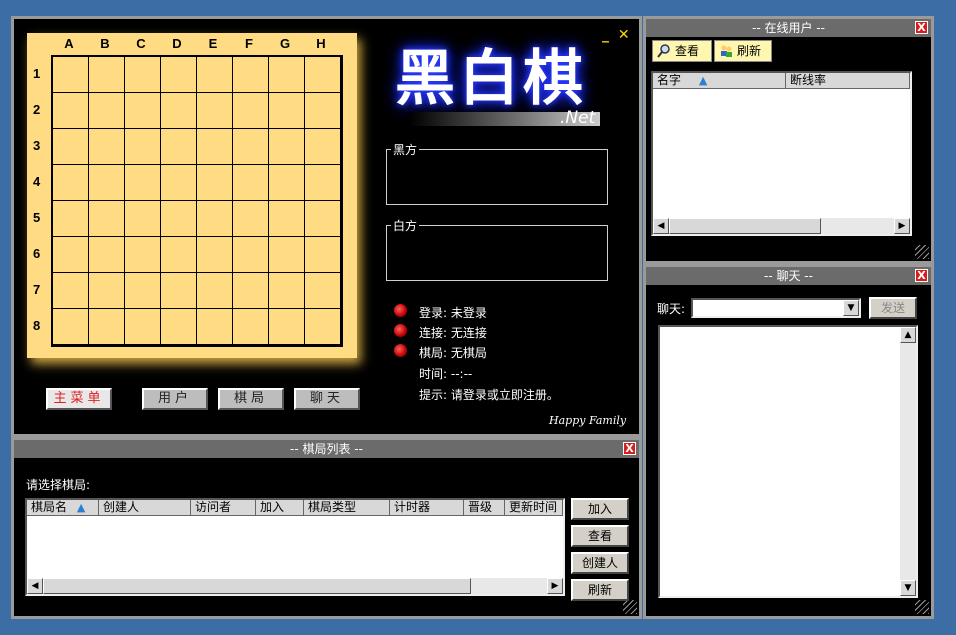  Describe the element at coordinates (578, 118) in the screenshot. I see `logo-suffix: .Net` at that location.